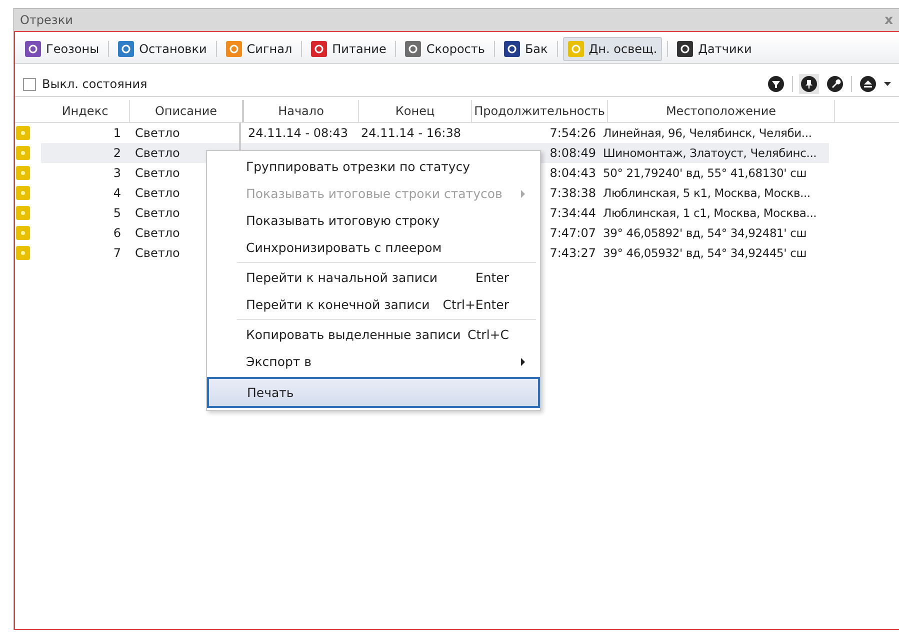 This screenshot has height=638, width=899. Describe the element at coordinates (415, 111) in the screenshot. I see `column-header: Конец` at that location.